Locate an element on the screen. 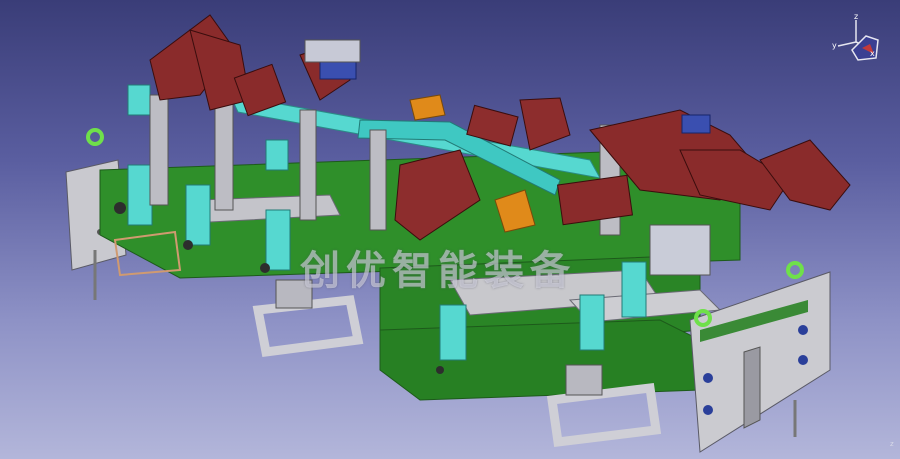  support-bracket is located at coordinates (584, 380).